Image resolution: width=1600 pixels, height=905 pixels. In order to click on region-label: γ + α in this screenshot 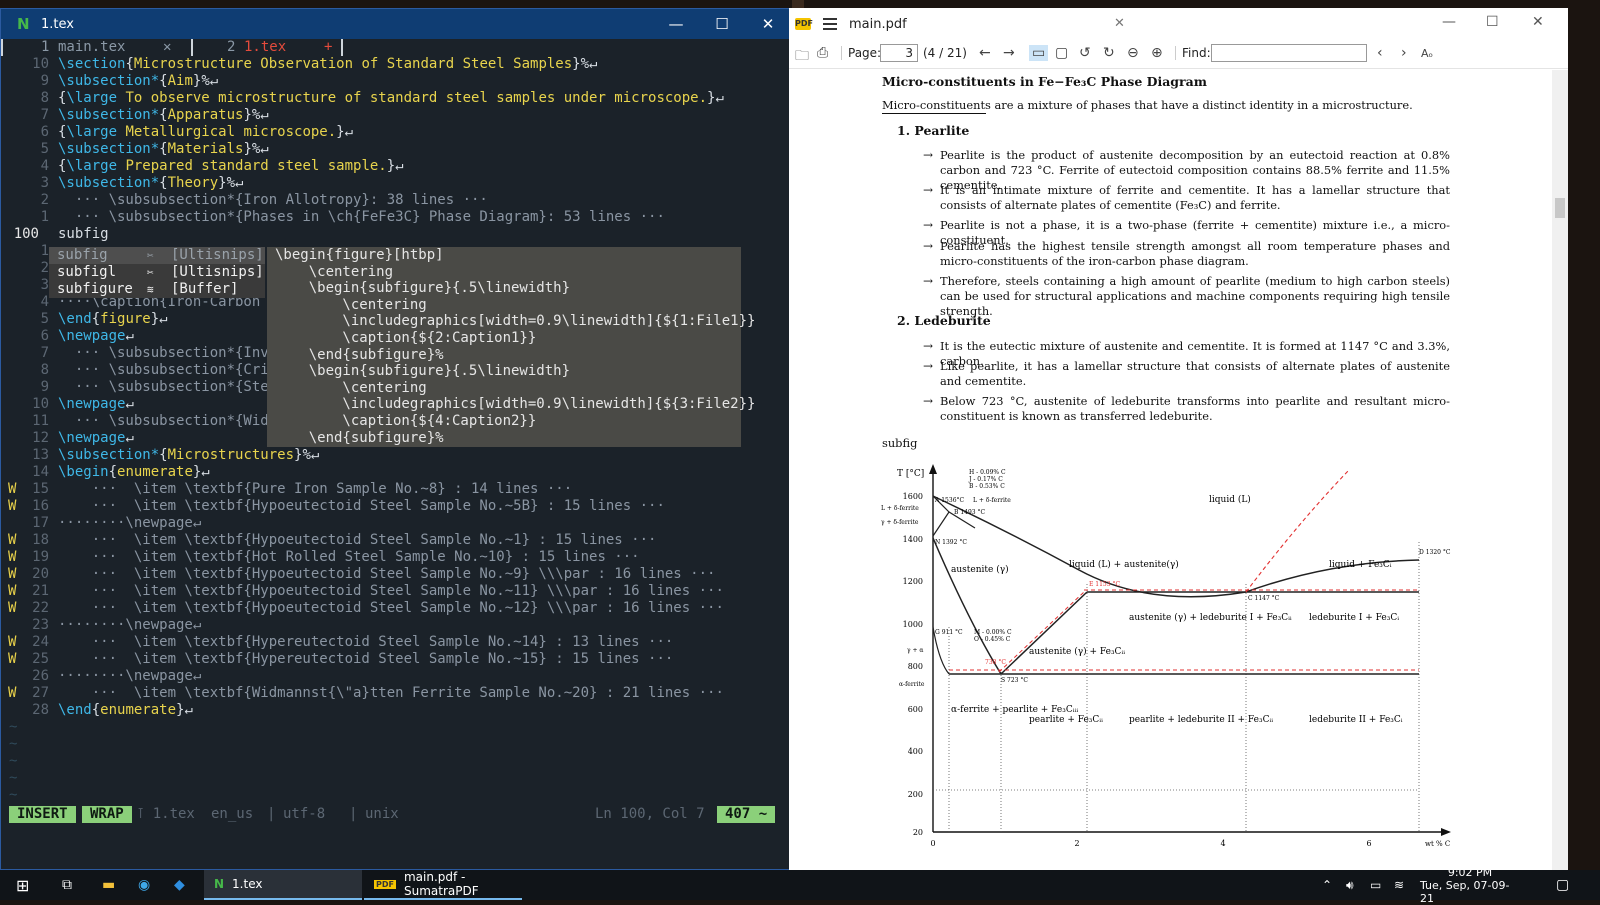, I will do `click(915, 650)`.